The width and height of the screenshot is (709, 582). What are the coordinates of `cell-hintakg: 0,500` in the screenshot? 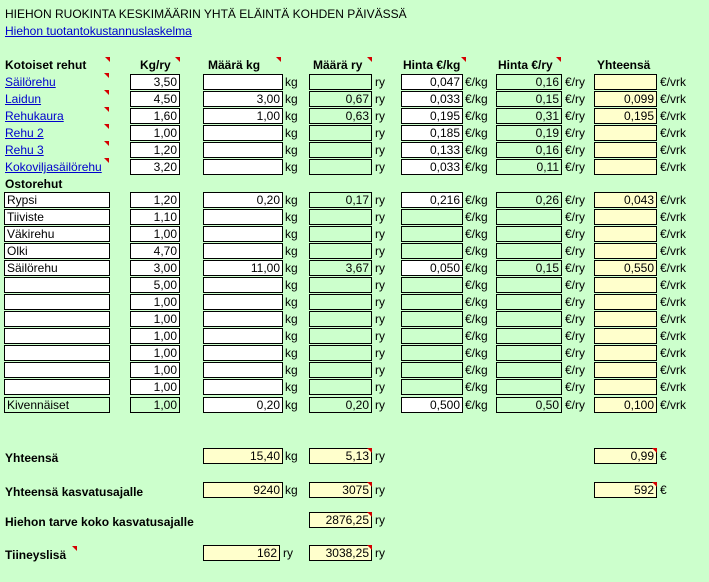 It's located at (432, 405).